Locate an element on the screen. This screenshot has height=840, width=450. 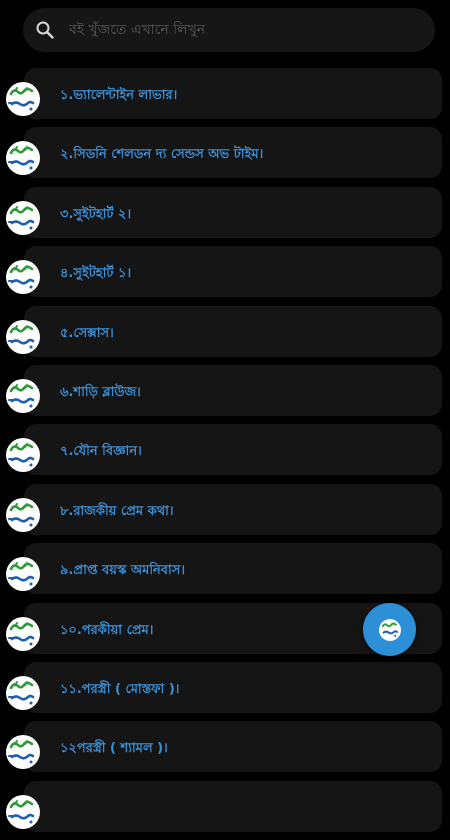
book-title: ১১.পরস্ত্রী ( মোস্তফা )। is located at coordinates (120, 689).